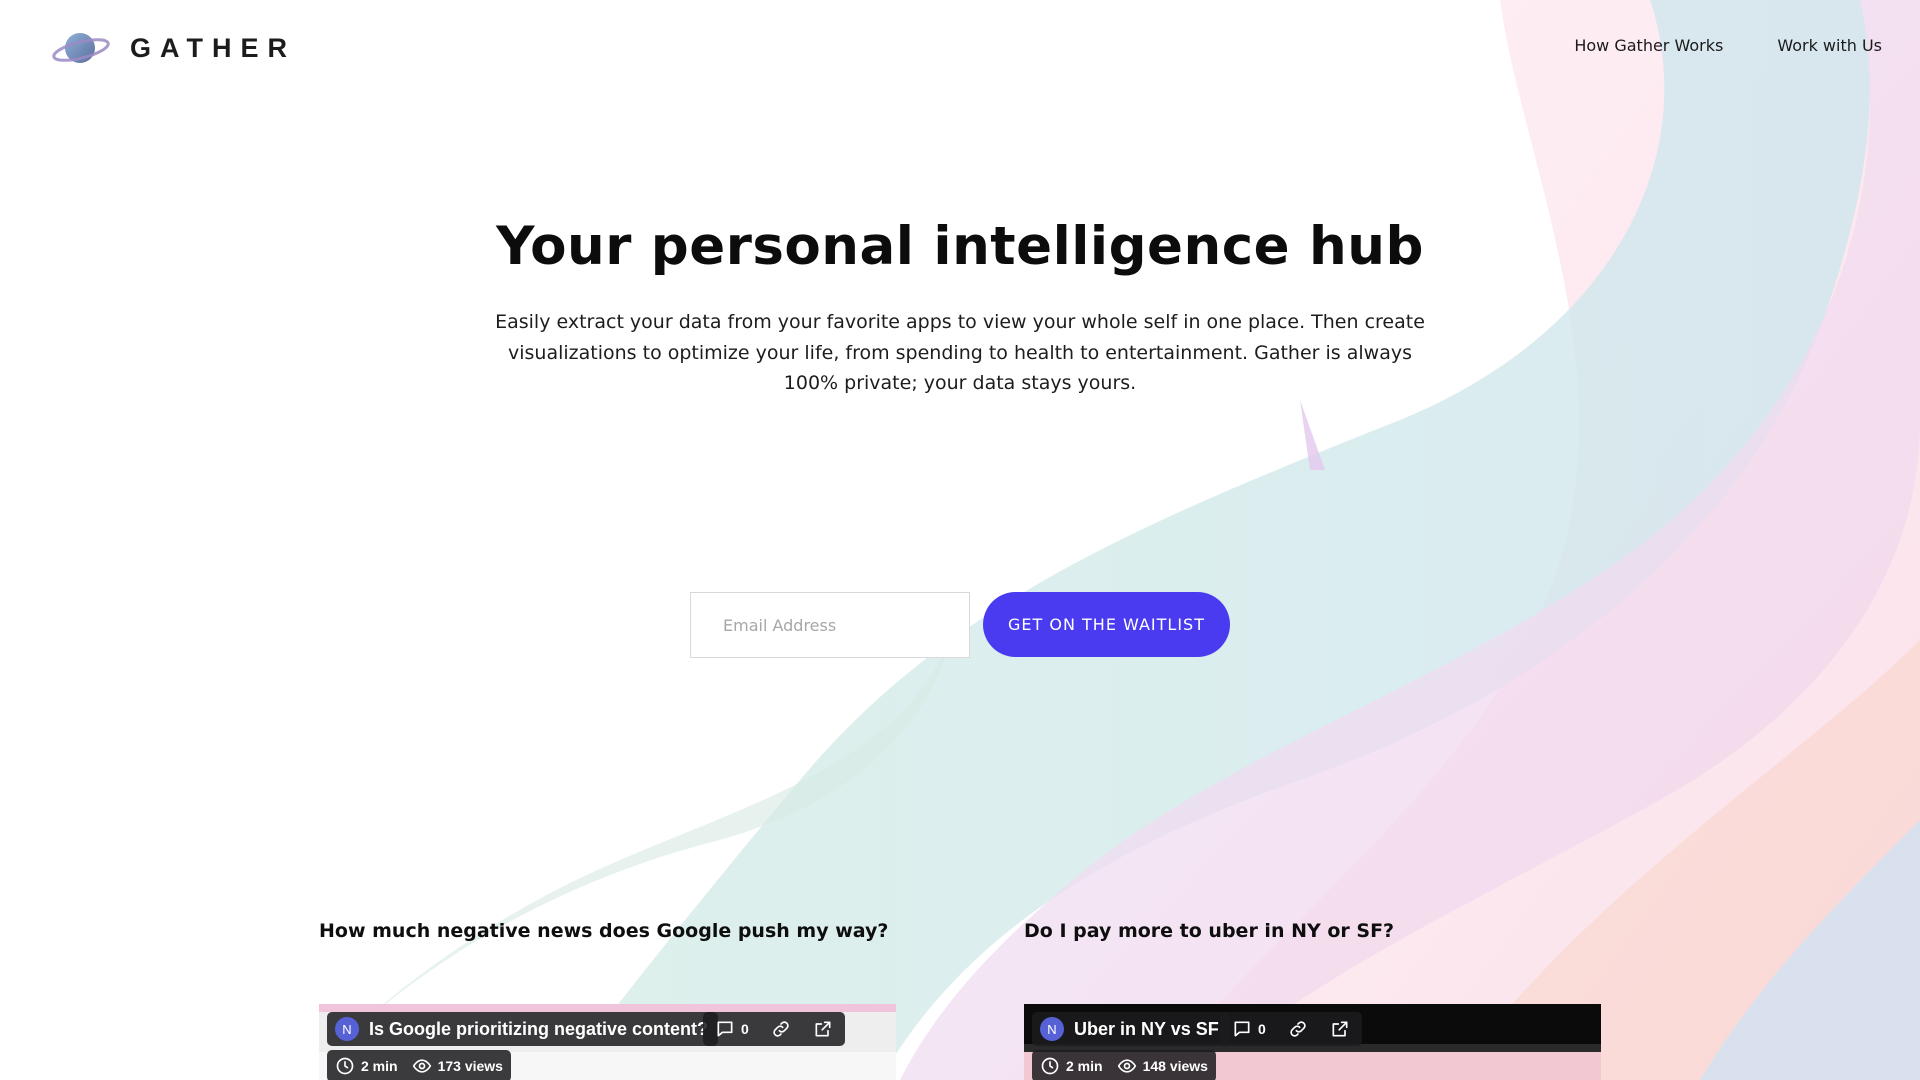  Describe the element at coordinates (539, 1028) in the screenshot. I see `video-title: Is Google prioritizing negative content?` at that location.